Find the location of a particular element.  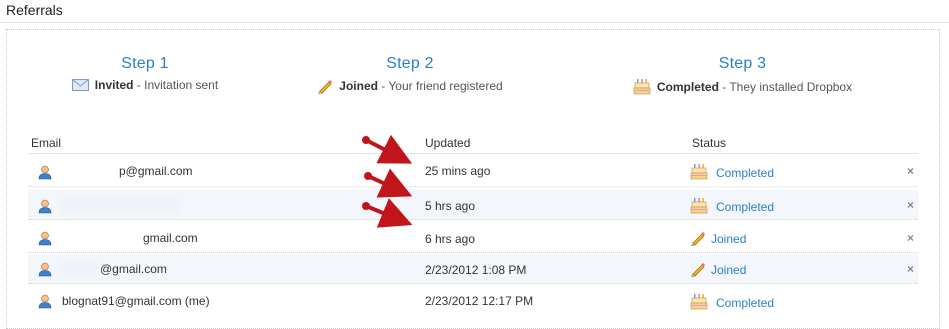

updated-cell: 2/23/2012 1:08 PM is located at coordinates (476, 270).